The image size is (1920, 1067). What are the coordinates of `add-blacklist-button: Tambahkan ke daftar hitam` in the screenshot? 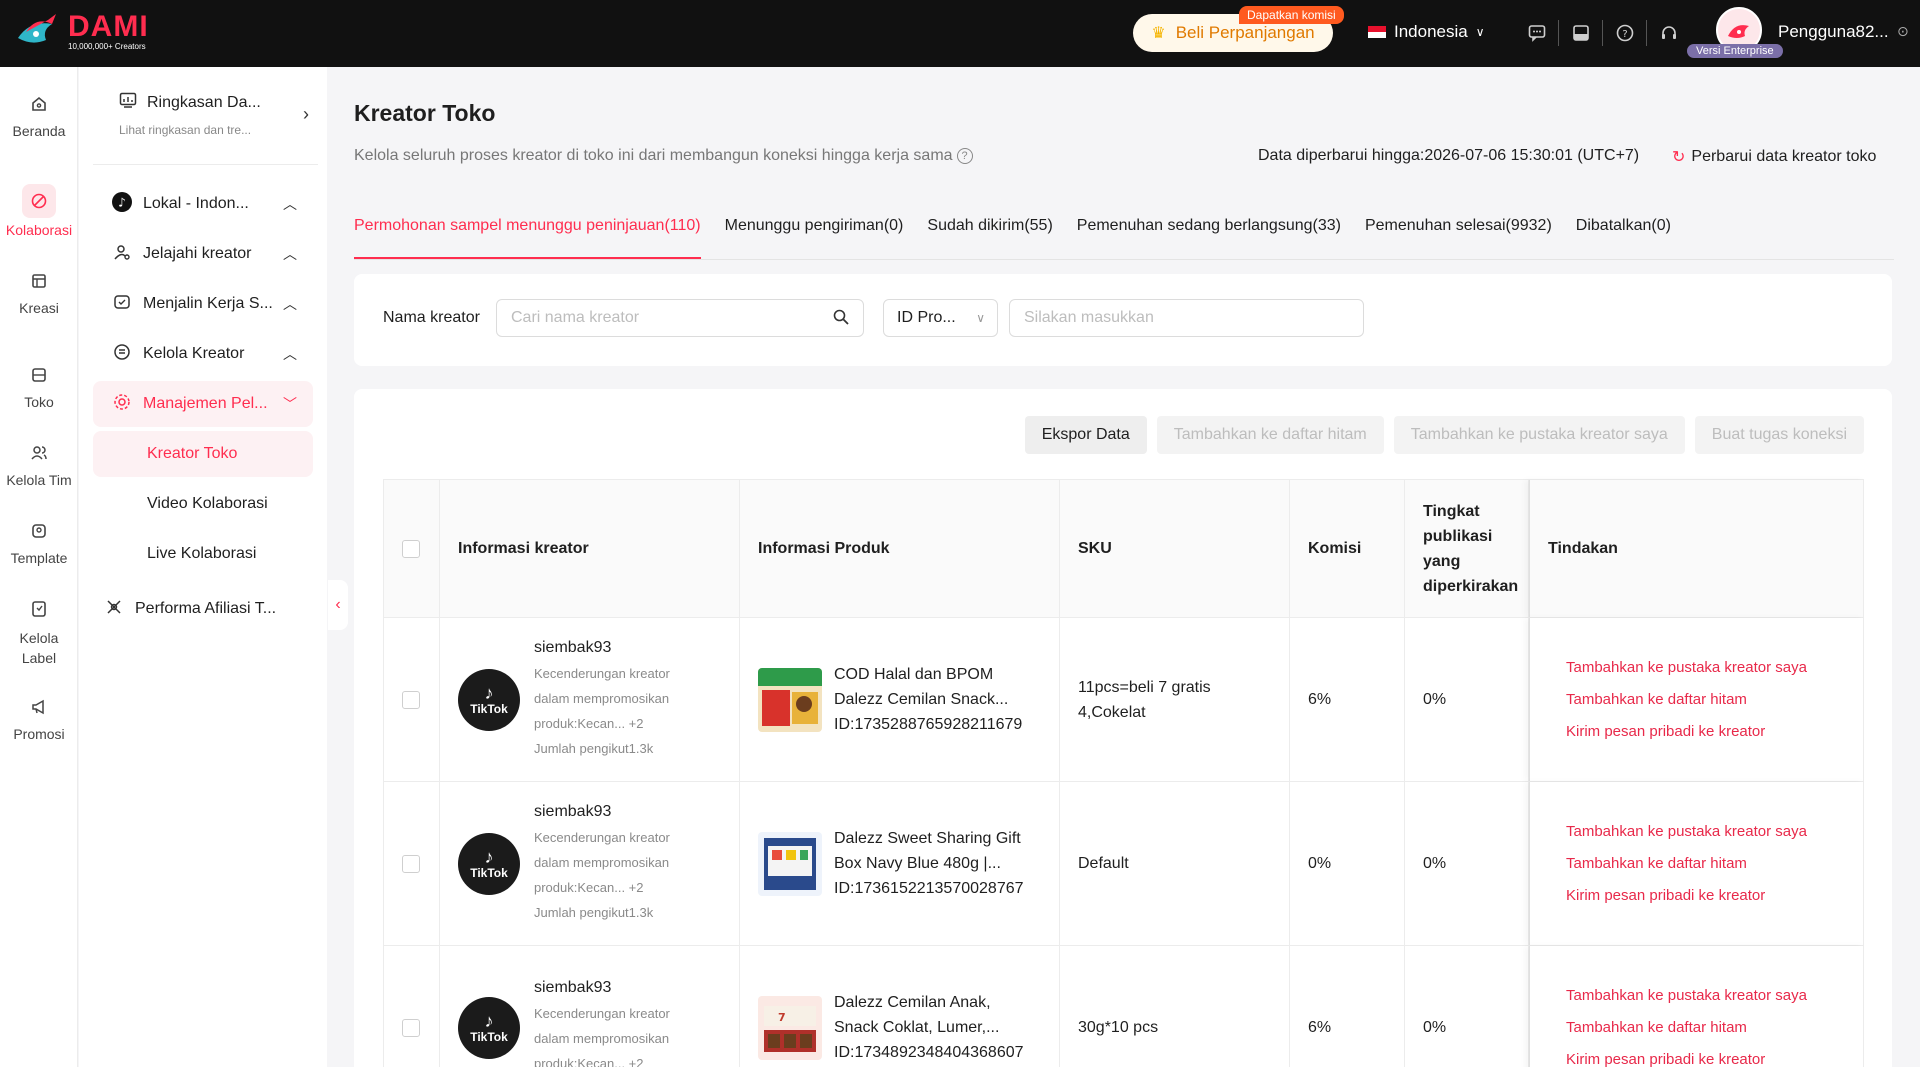 It's located at (1270, 435).